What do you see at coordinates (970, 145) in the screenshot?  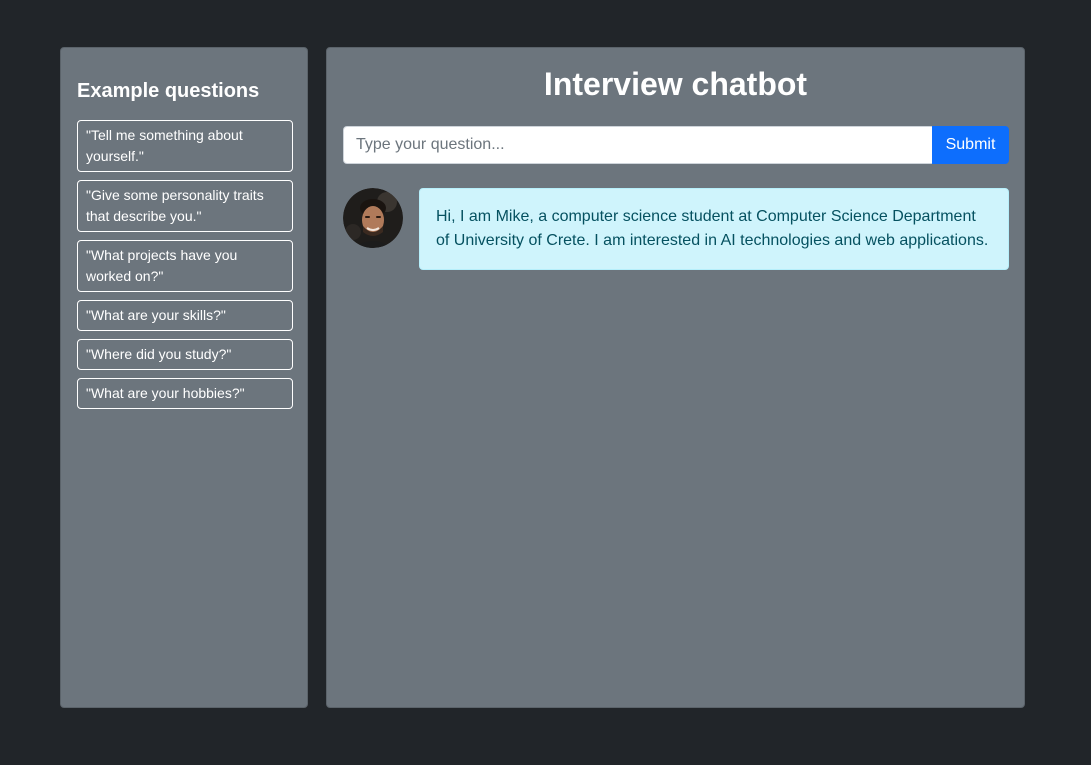 I see `submit-button: Submit` at bounding box center [970, 145].